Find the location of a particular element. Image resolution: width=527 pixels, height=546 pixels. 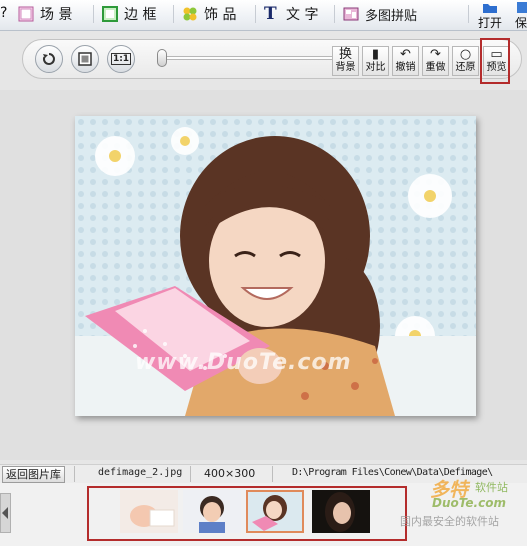

tab-scene-label: 场 景 is located at coordinates (56, 15).